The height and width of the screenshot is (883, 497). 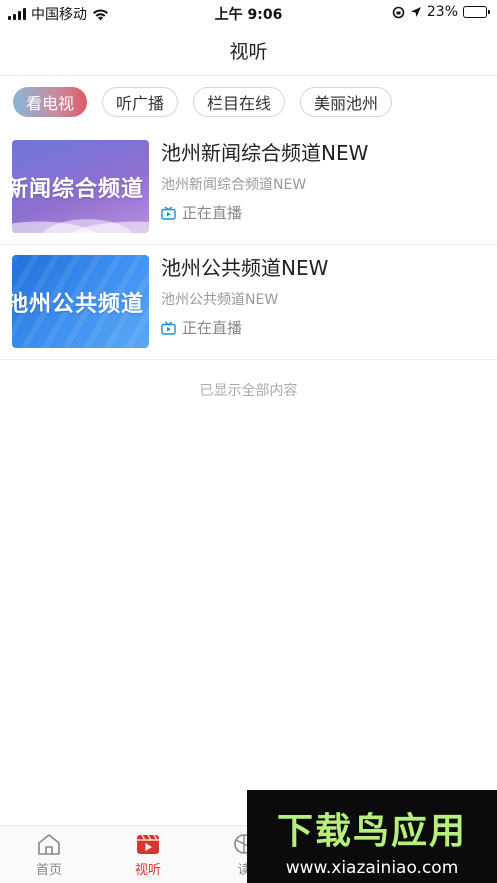 I want to click on home-icon, so click(x=49, y=844).